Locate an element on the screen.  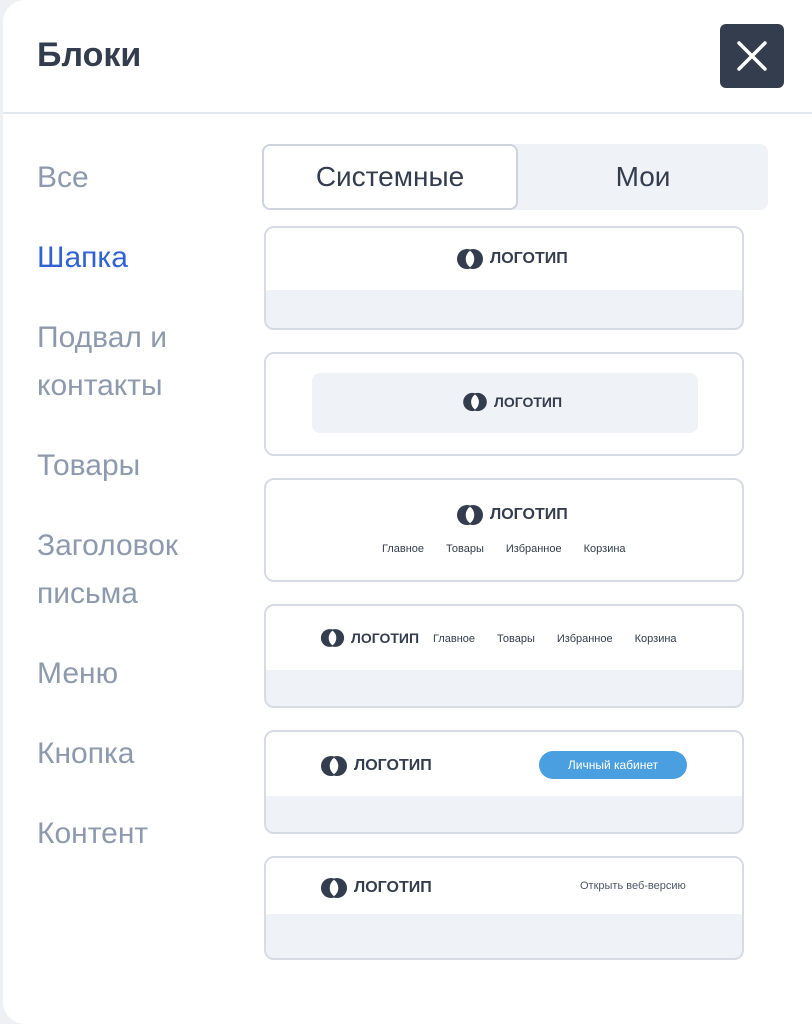
close-button is located at coordinates (752, 56).